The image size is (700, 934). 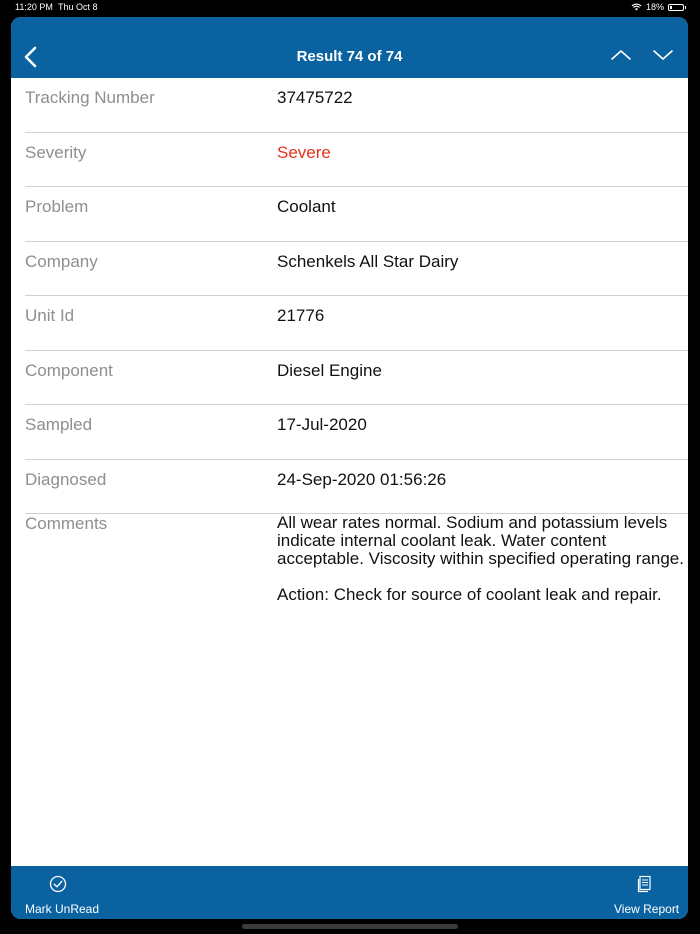 I want to click on battery-percent: 18%, so click(x=654, y=7).